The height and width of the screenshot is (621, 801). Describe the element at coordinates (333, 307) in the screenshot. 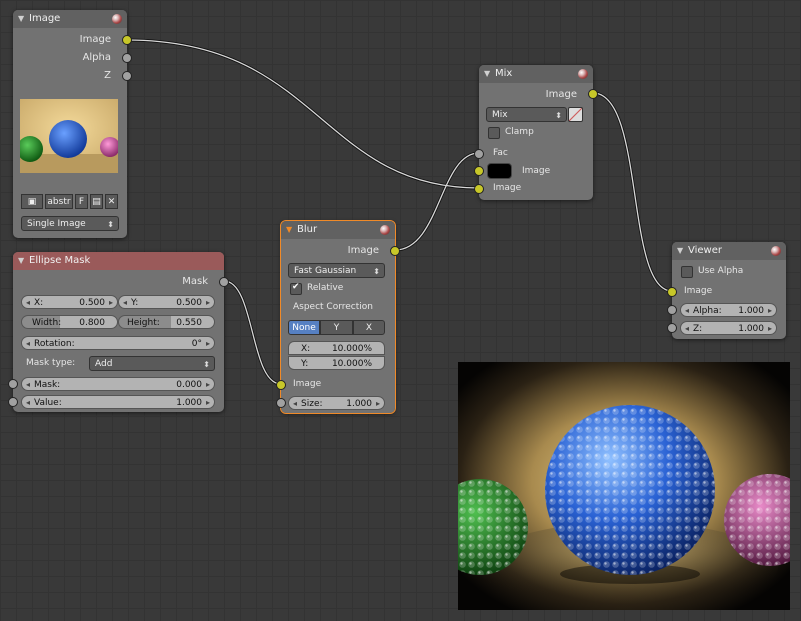

I see `aspect-correction-label: Aspect Correction` at that location.